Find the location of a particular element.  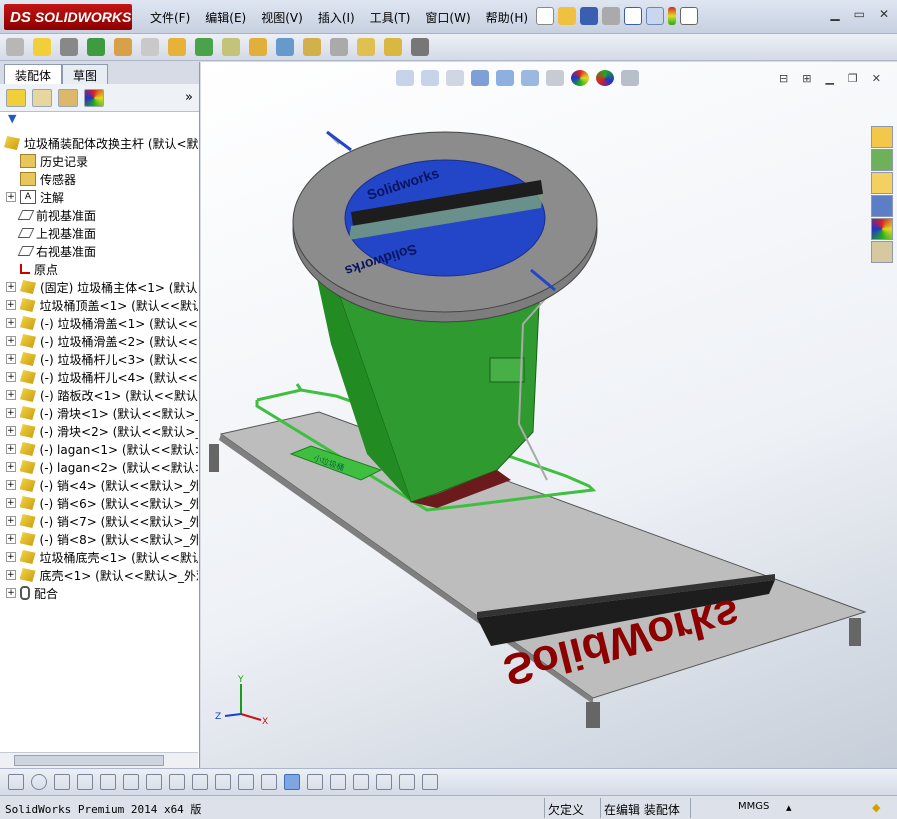

tree-item: 垃圾桶装配体改换主杆 (默认<默 is located at coordinates (99, 143).